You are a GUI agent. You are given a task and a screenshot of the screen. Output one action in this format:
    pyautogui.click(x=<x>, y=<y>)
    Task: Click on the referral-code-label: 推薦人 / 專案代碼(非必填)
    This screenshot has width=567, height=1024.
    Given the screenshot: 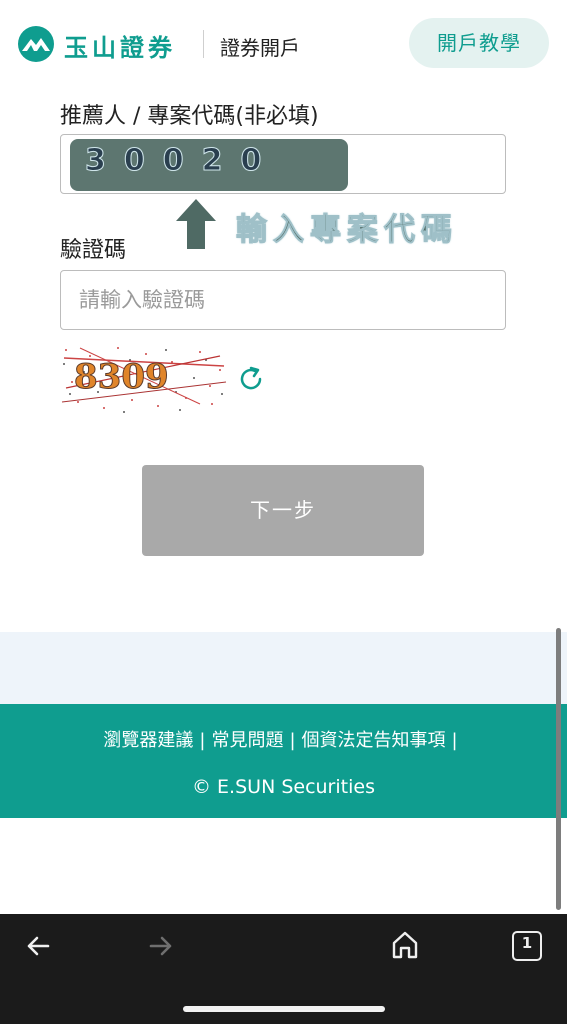 What is the action you would take?
    pyautogui.click(x=189, y=116)
    